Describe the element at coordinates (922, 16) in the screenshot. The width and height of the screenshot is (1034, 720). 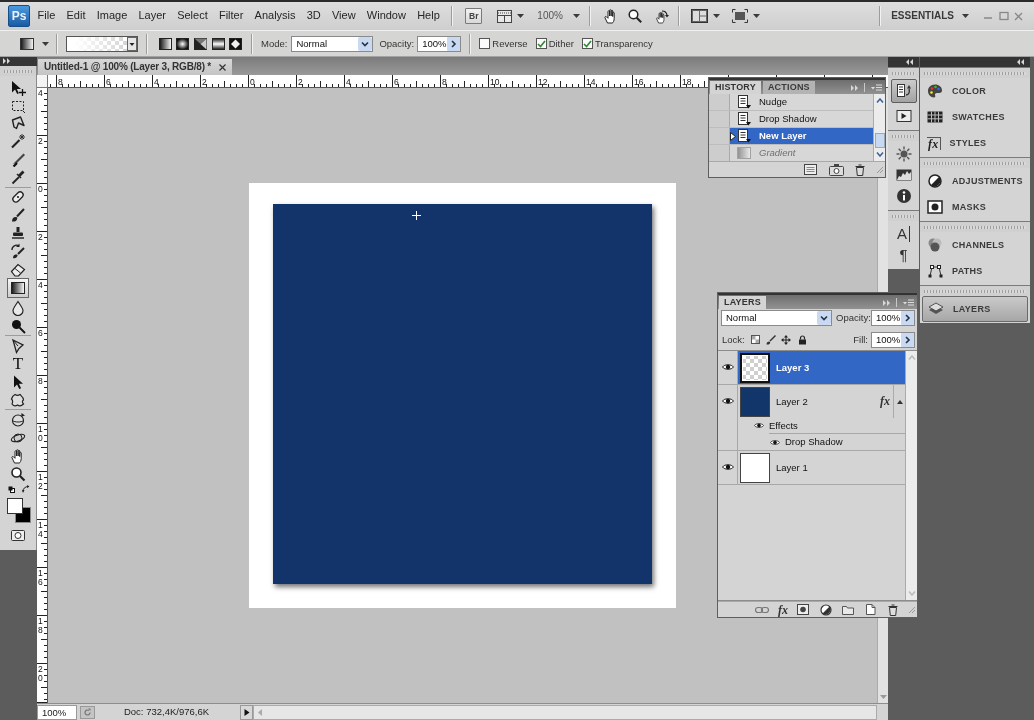
I see `workspace-menu: ESSENTIALS` at that location.